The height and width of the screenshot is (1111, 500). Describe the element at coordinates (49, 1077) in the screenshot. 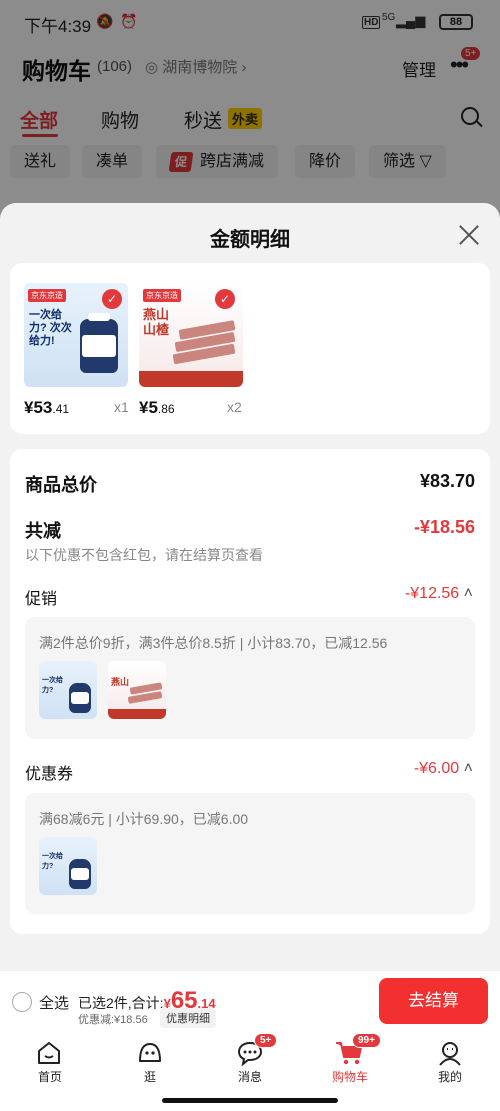

I see `nav-label: 首页` at that location.